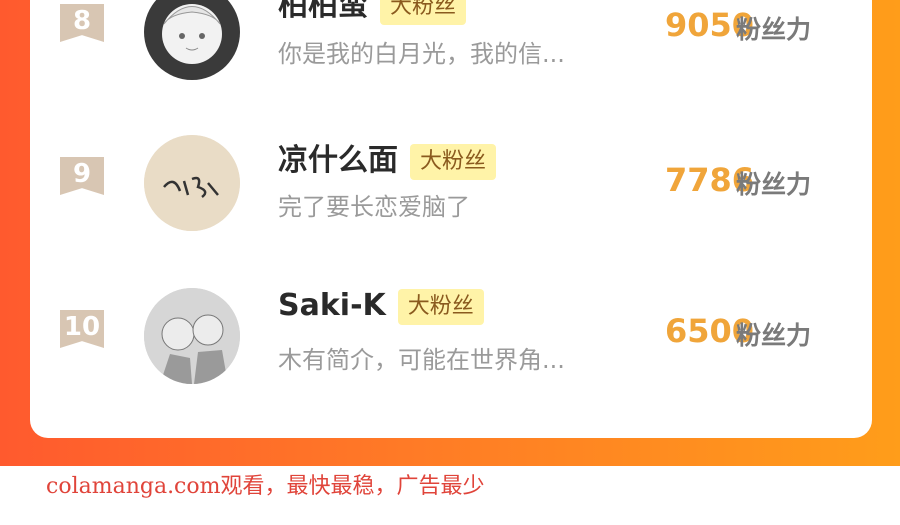 Image resolution: width=900 pixels, height=525 pixels. I want to click on user-name-text: Saki-K, so click(332, 305).